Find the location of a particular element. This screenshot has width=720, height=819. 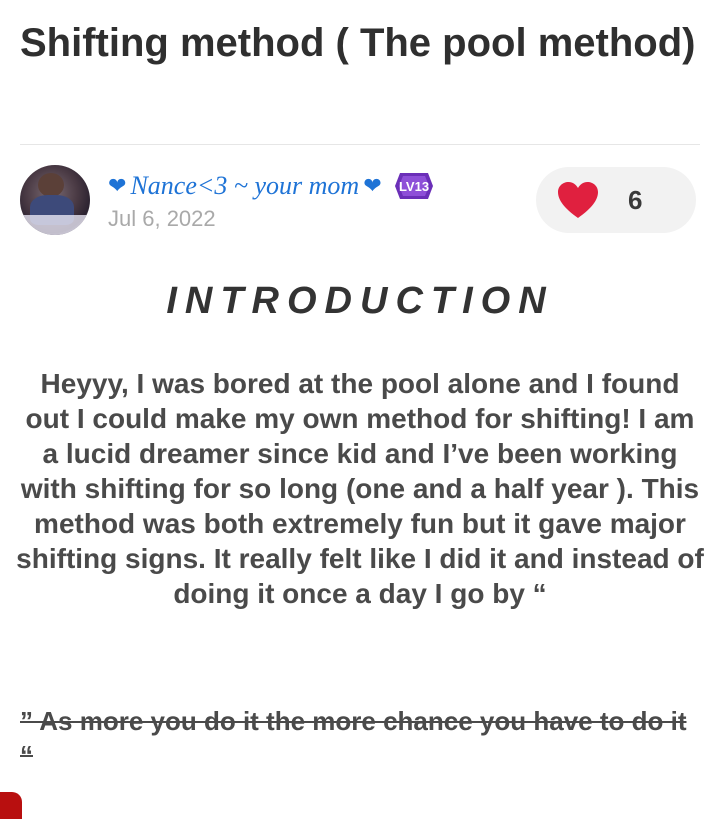

post-date: Jul 6, 2022 is located at coordinates (162, 218).